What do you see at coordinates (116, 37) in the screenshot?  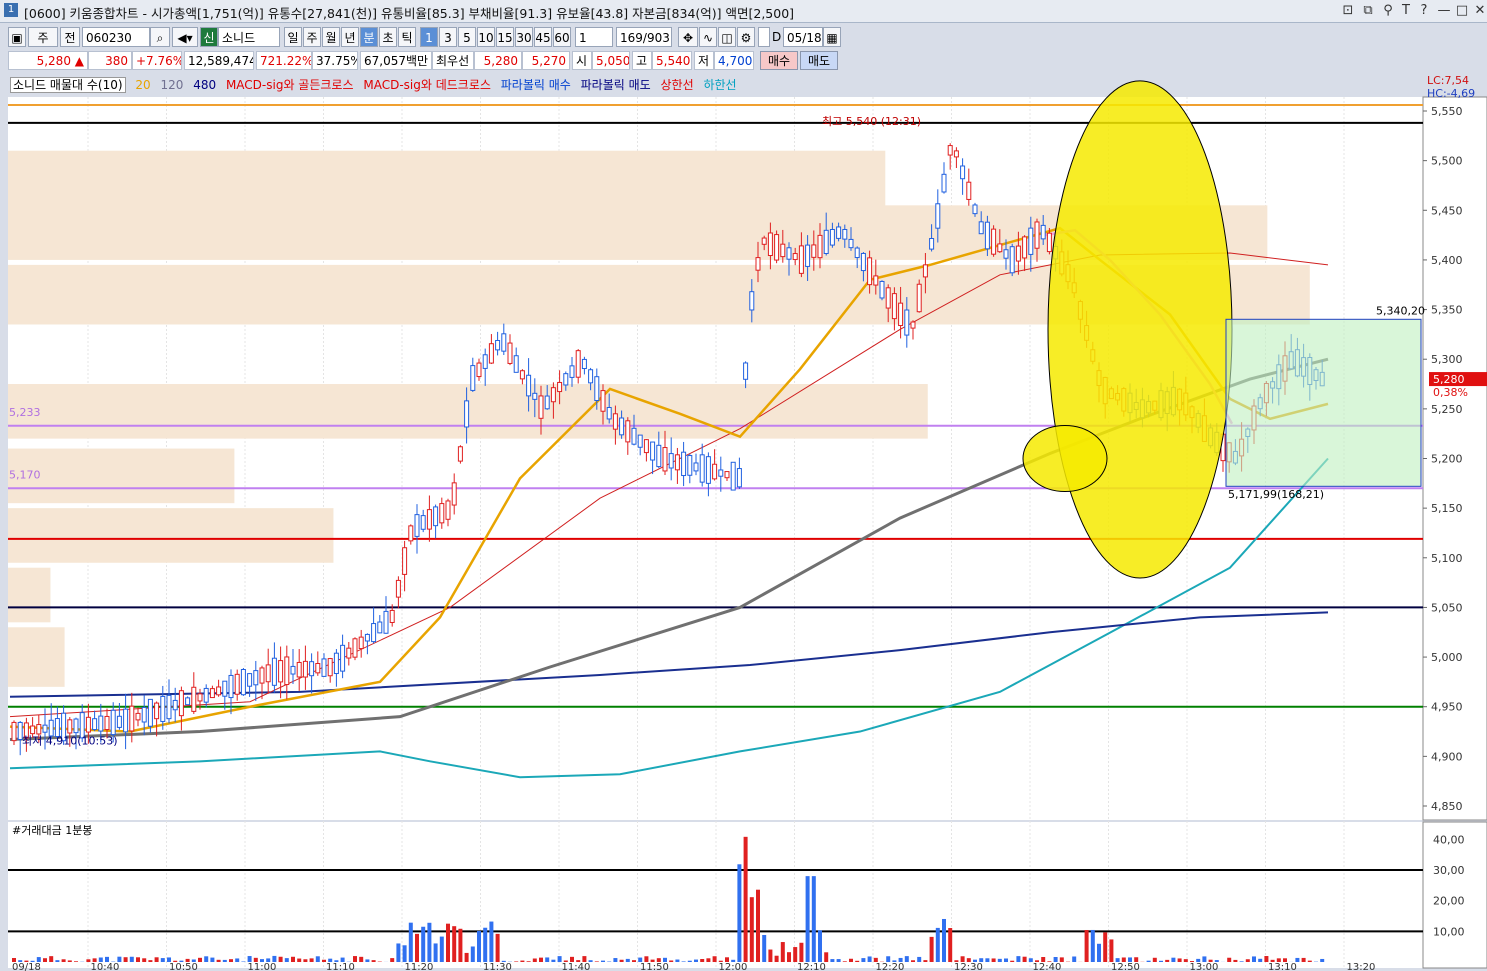 I see `code-input: 060230` at bounding box center [116, 37].